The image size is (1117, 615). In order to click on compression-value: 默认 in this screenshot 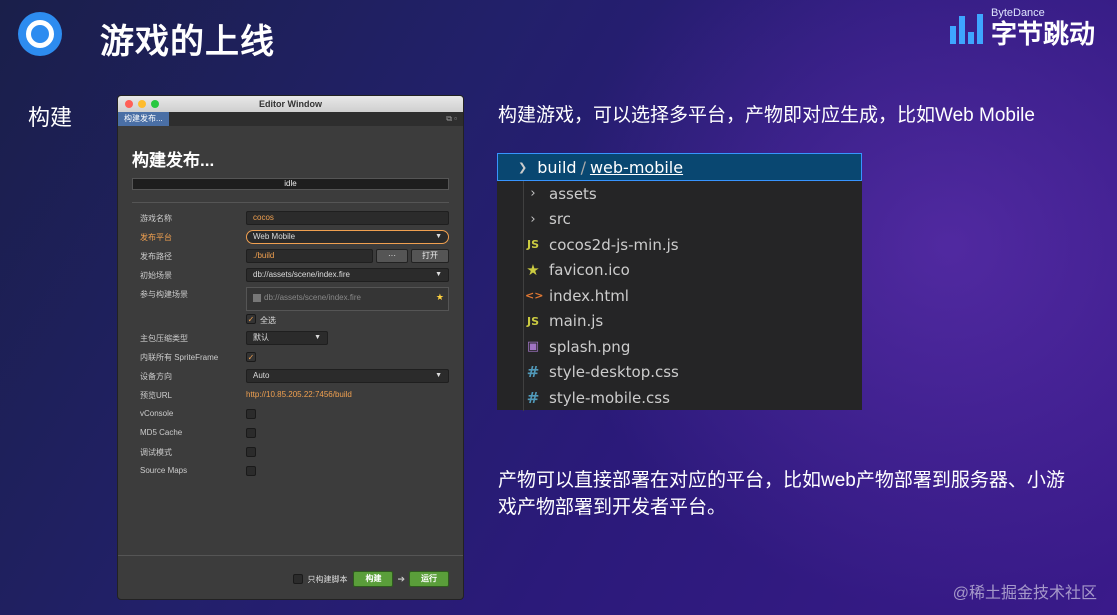, I will do `click(261, 337)`.